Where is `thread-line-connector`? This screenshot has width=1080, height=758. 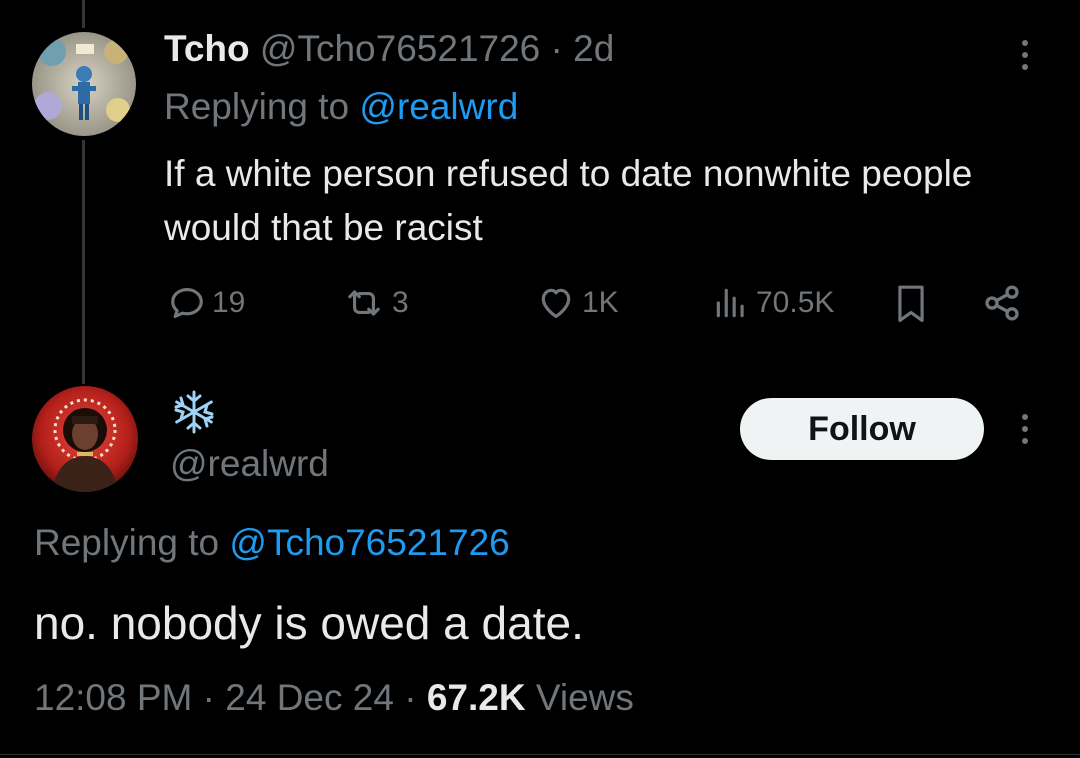
thread-line-connector is located at coordinates (83, 262).